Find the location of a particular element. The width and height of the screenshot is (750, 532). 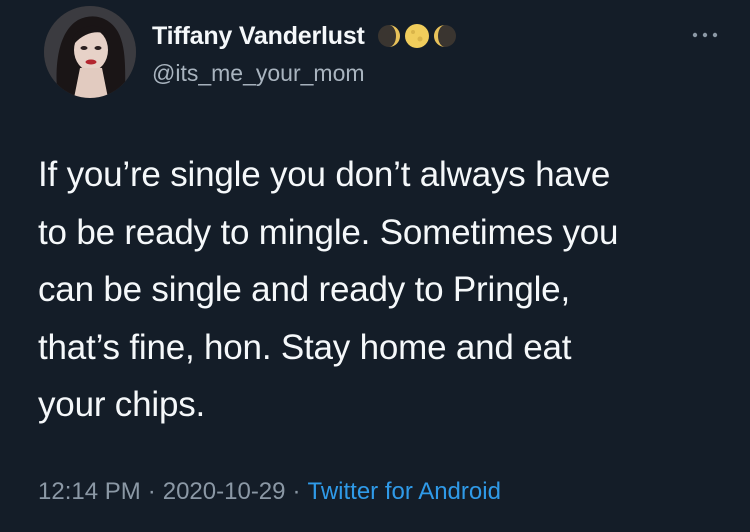

full-moon-icon is located at coordinates (416, 36).